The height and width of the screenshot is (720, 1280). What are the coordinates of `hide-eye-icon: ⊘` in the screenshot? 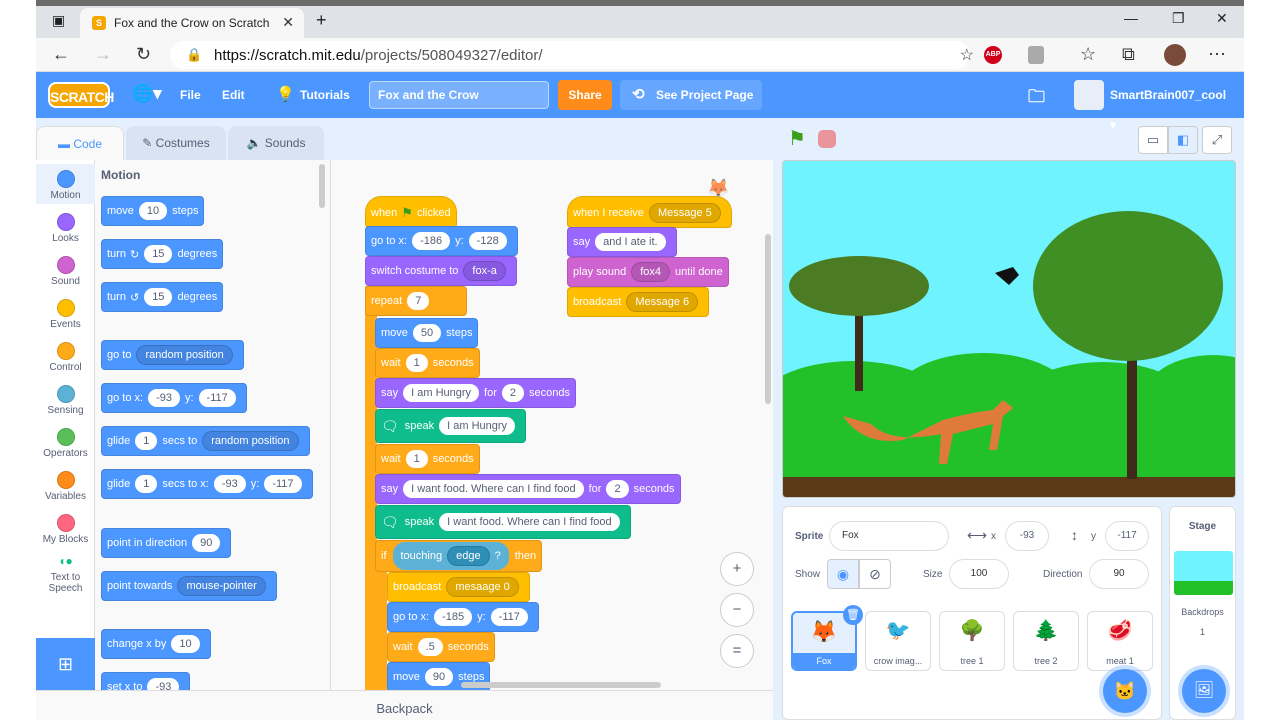 It's located at (875, 574).